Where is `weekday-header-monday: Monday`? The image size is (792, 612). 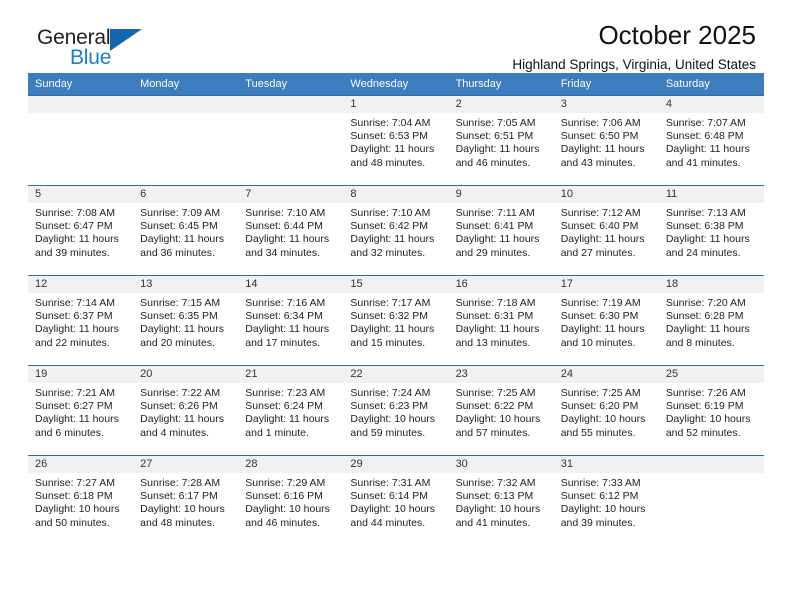 weekday-header-monday: Monday is located at coordinates (186, 84).